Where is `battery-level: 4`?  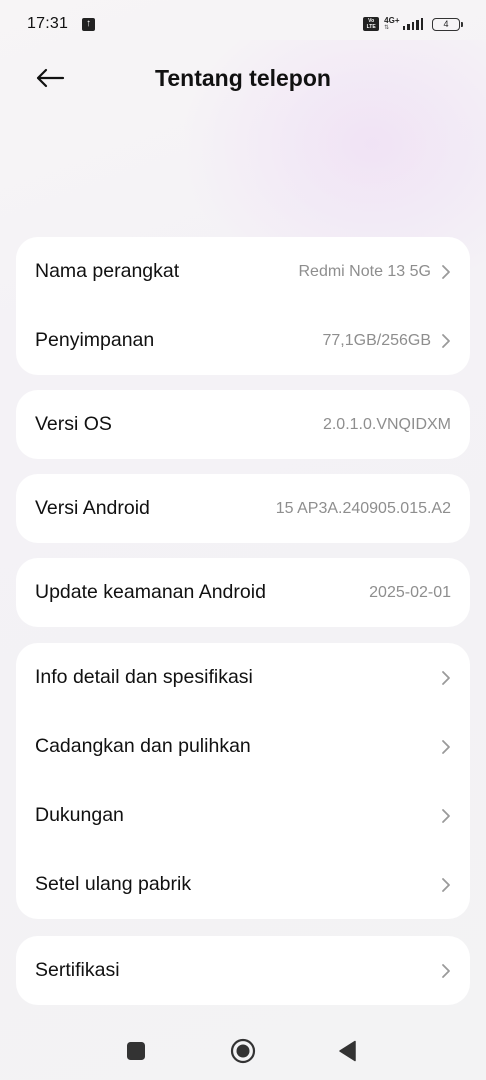 battery-level: 4 is located at coordinates (446, 24).